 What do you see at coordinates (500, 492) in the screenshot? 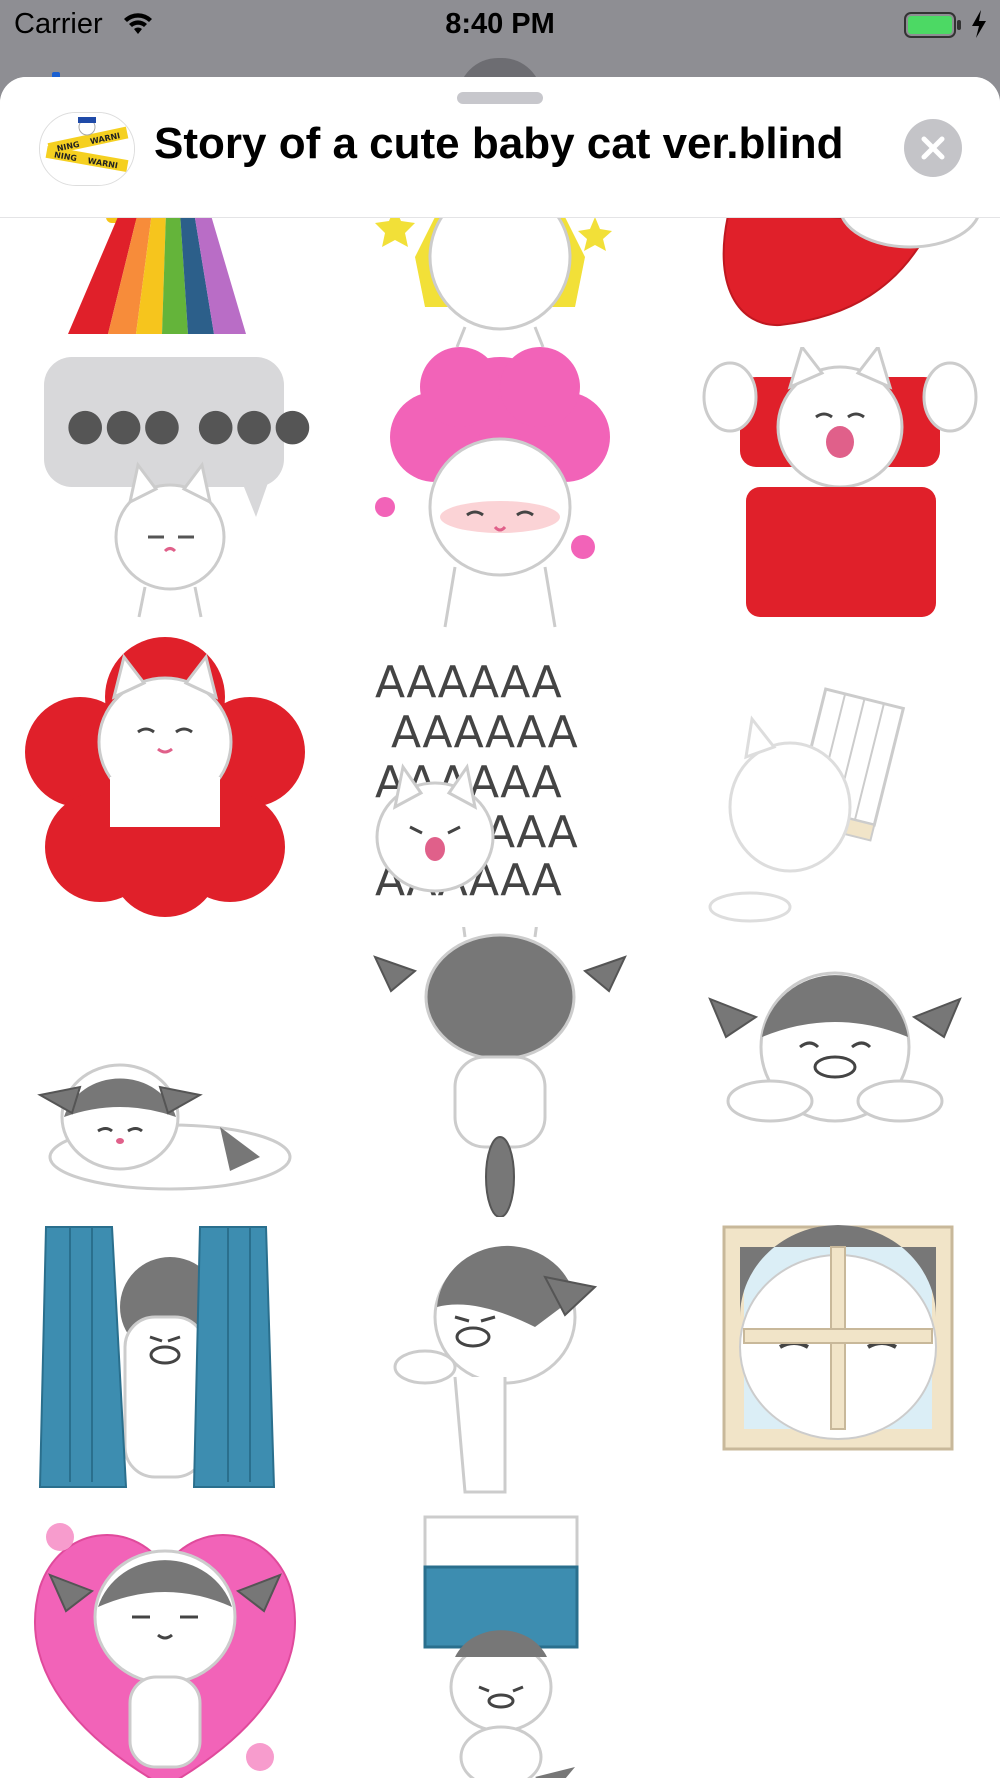
I see `sticker-pink-afro-cat` at bounding box center [500, 492].